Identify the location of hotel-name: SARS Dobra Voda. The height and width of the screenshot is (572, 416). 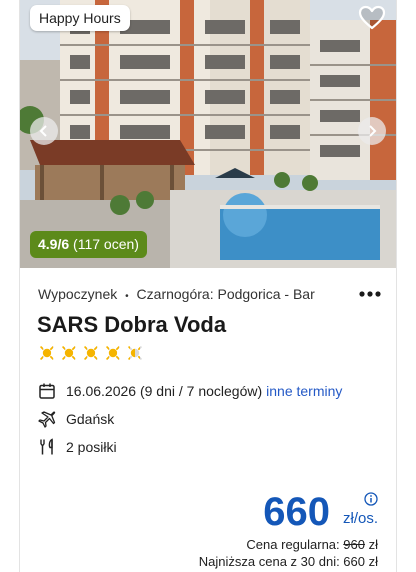
(131, 325).